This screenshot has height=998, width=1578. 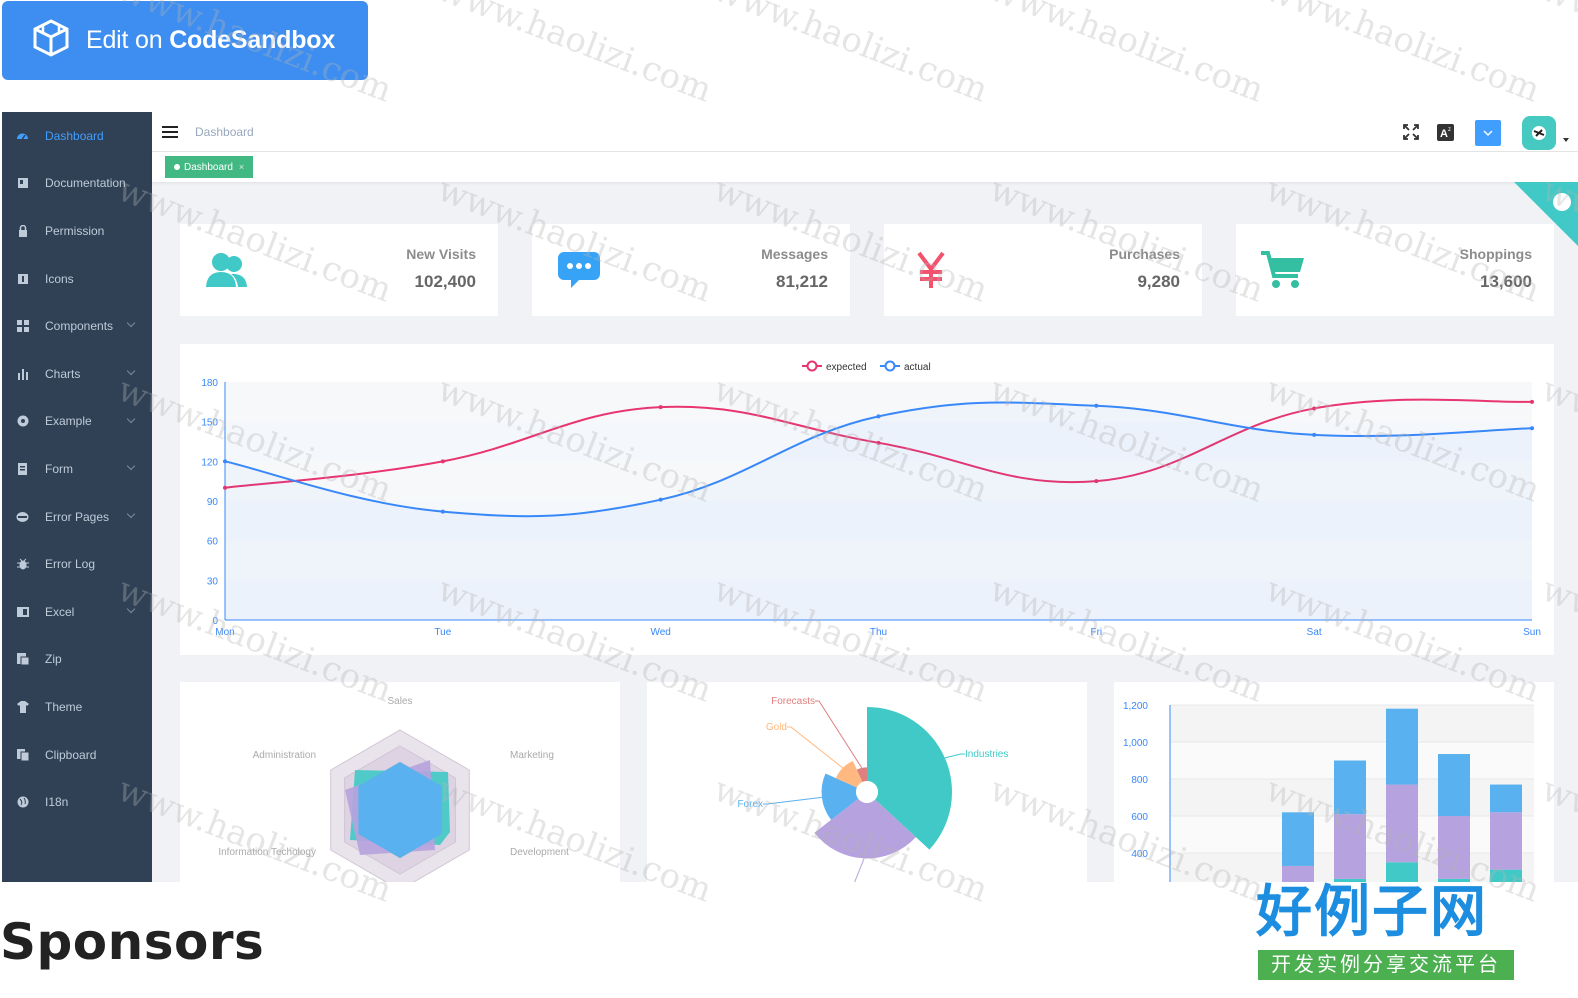 I want to click on panel-label: New Visits, so click(x=441, y=254).